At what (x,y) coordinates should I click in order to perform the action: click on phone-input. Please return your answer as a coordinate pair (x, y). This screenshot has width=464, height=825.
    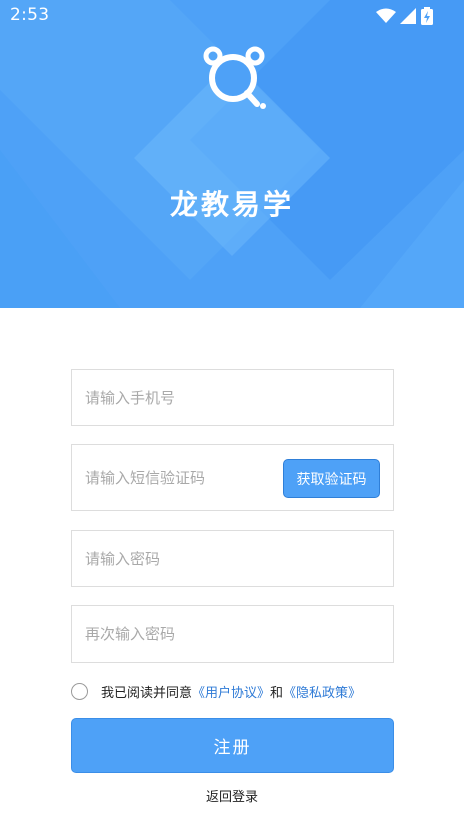
    Looking at the image, I should click on (230, 397).